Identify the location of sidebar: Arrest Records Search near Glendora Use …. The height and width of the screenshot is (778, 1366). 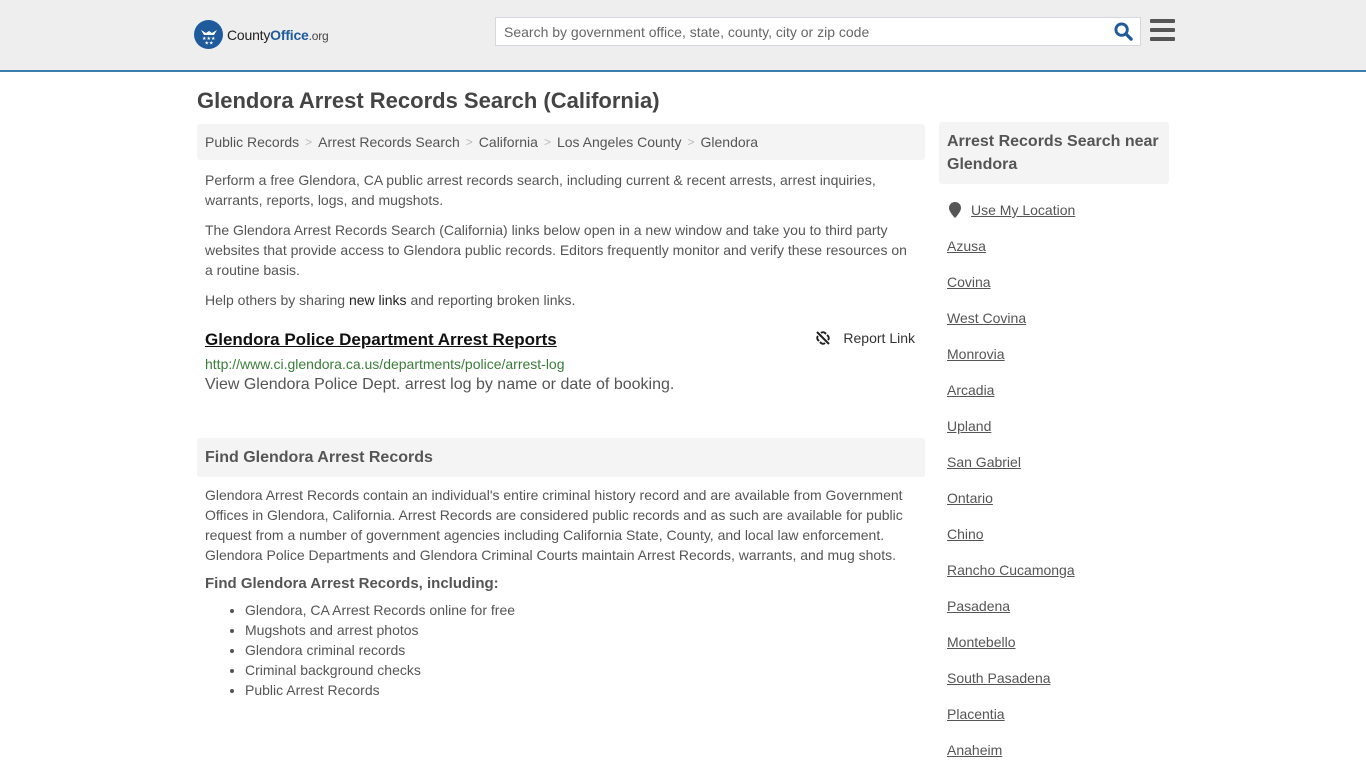
(1054, 450).